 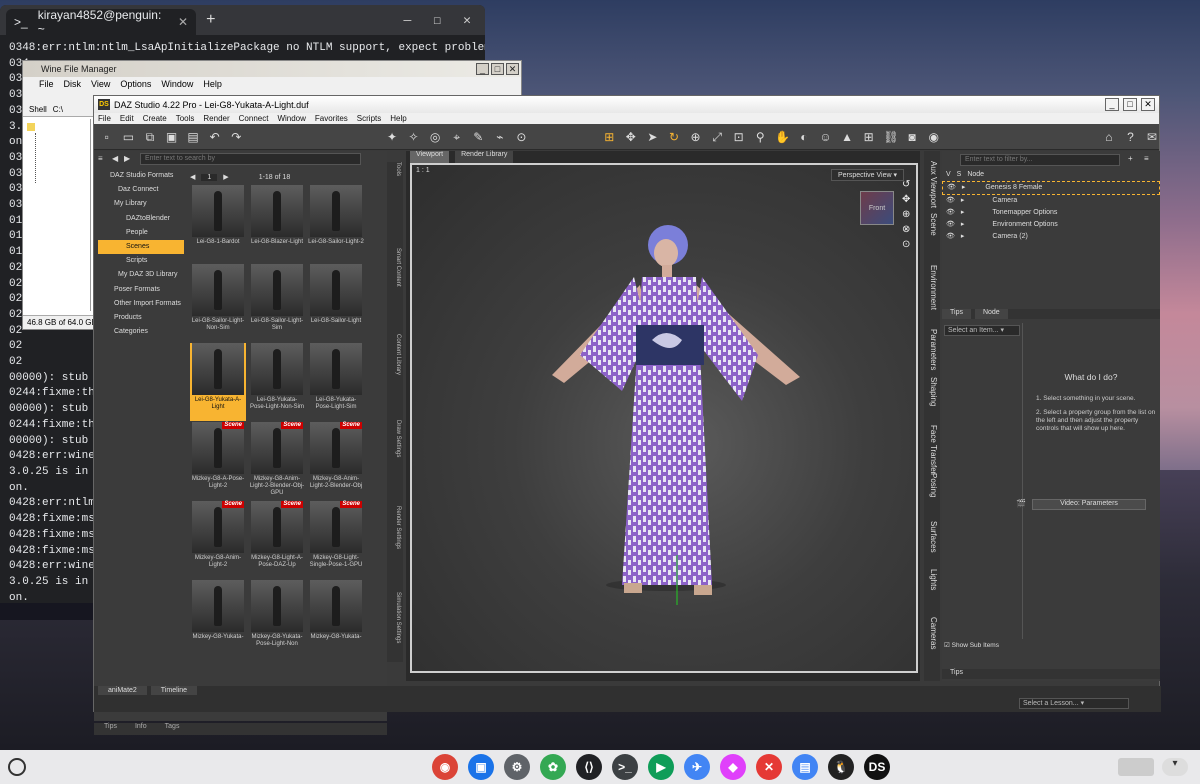 What do you see at coordinates (336, 382) in the screenshot?
I see `content-thumbnail: Lei-G8-Yukata-Pose-Light-Sim` at bounding box center [336, 382].